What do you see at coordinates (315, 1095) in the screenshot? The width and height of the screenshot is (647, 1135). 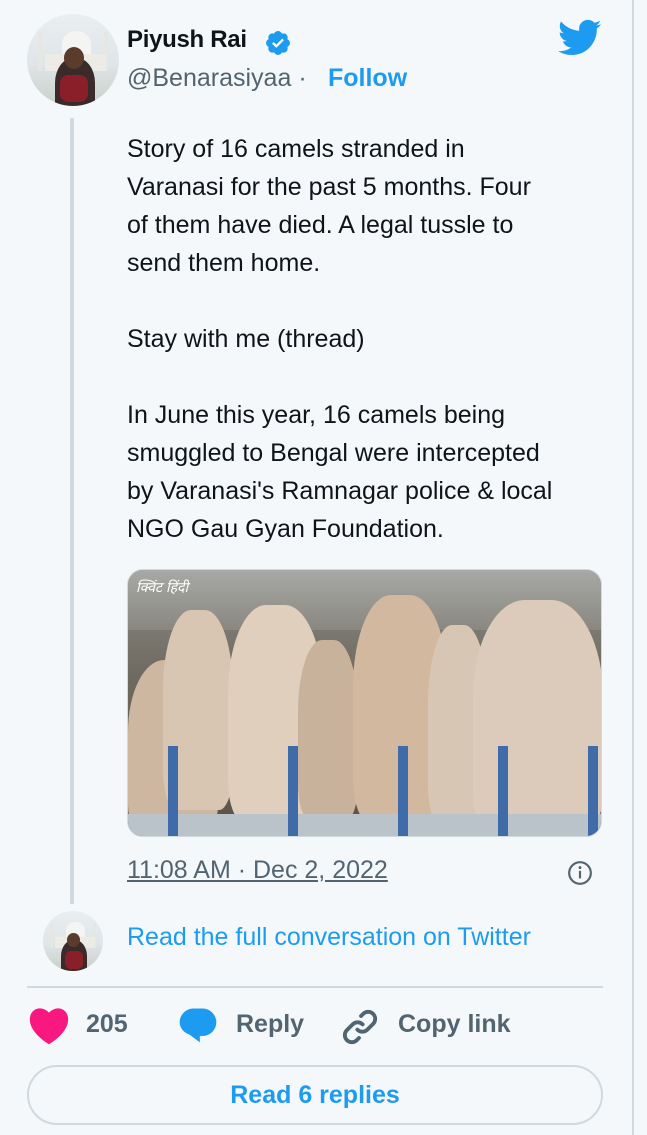 I see `read-replies-button: Read 6 replies` at bounding box center [315, 1095].